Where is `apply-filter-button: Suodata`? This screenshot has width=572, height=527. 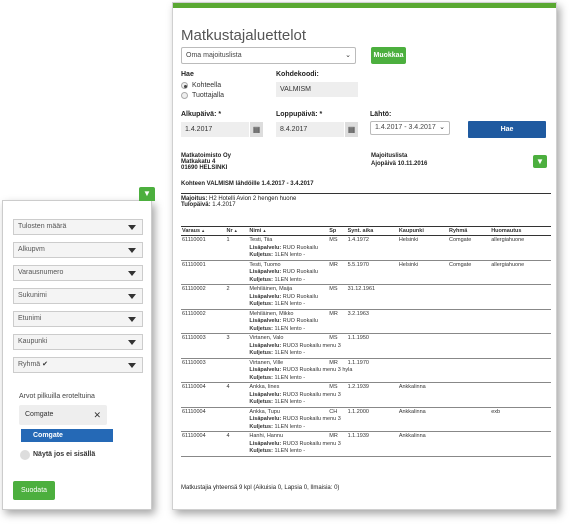
apply-filter-button: Suodata is located at coordinates (34, 490).